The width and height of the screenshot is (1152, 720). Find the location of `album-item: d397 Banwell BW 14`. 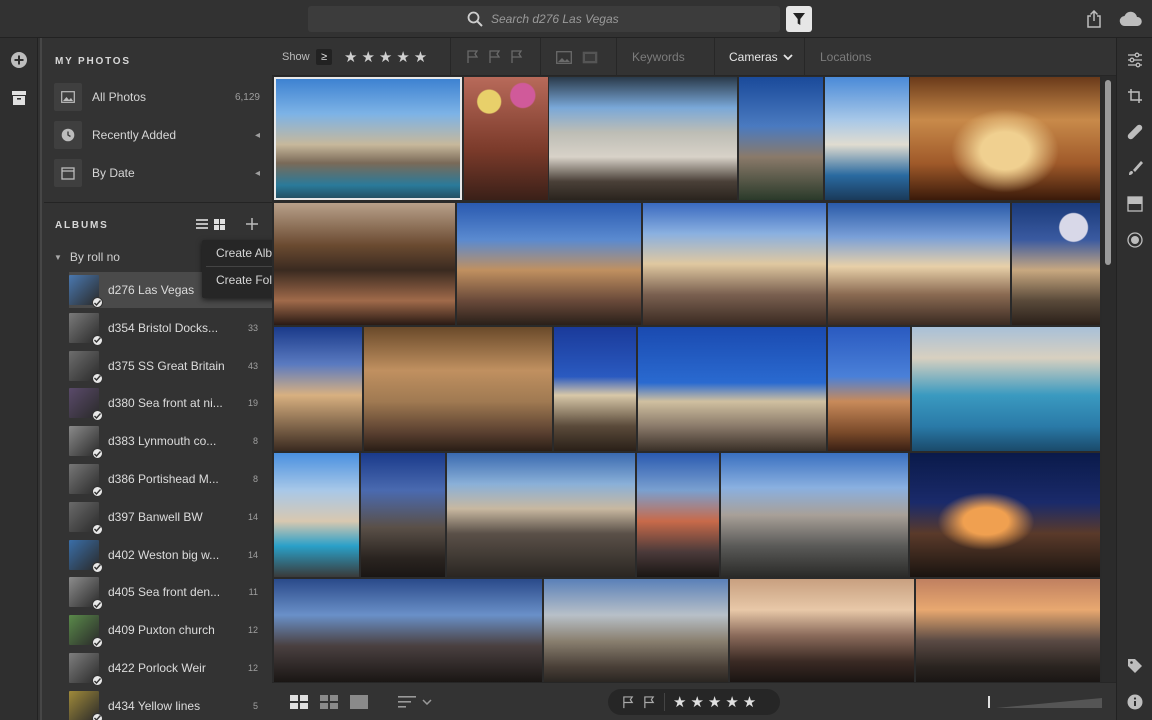

album-item: d397 Banwell BW 14 is located at coordinates (170, 517).